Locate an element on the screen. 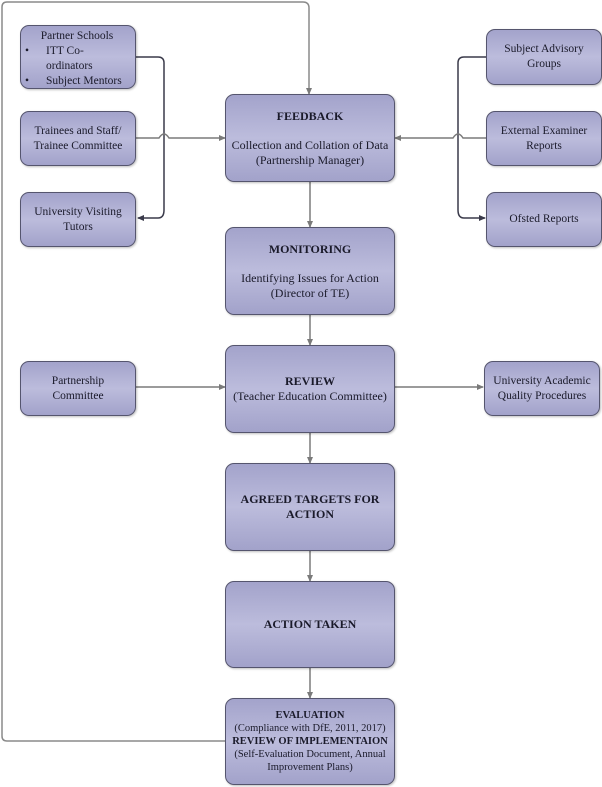 Image resolution: width=602 pixels, height=787 pixels. evaluation-line2: (Self-Evaluation Document, Annual is located at coordinates (310, 754).